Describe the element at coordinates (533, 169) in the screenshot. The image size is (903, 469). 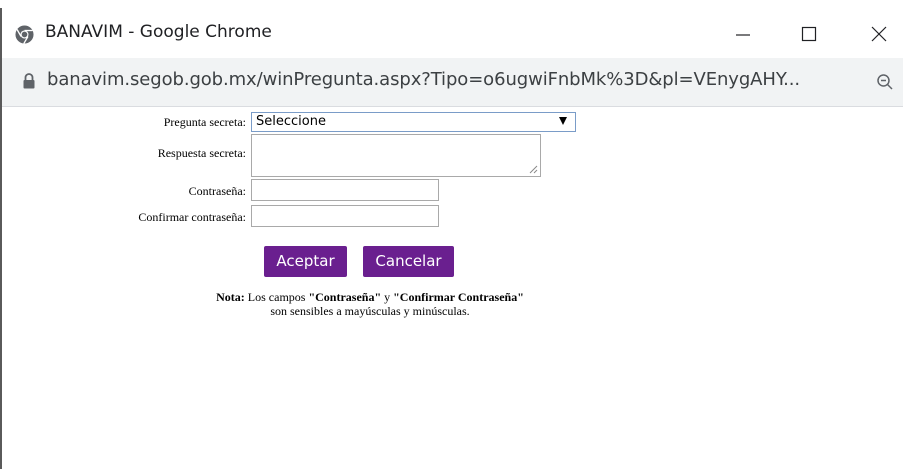
I see `resize-handle-icon` at that location.